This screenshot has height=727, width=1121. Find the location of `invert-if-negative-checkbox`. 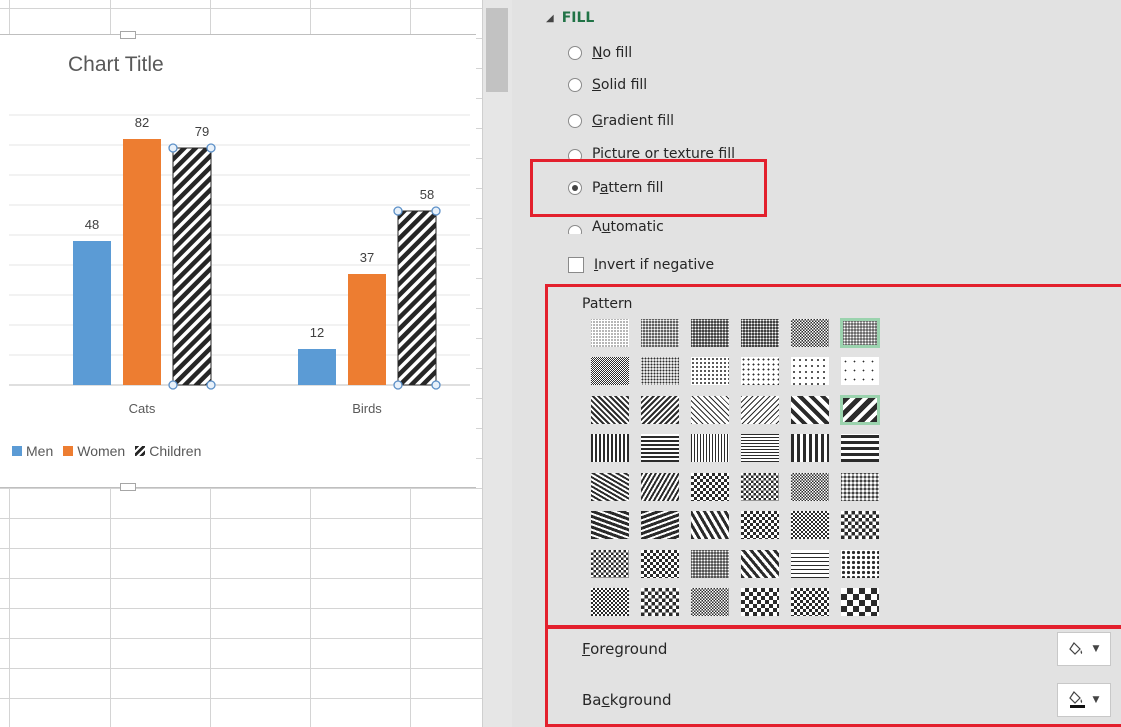

invert-if-negative-checkbox is located at coordinates (576, 265).